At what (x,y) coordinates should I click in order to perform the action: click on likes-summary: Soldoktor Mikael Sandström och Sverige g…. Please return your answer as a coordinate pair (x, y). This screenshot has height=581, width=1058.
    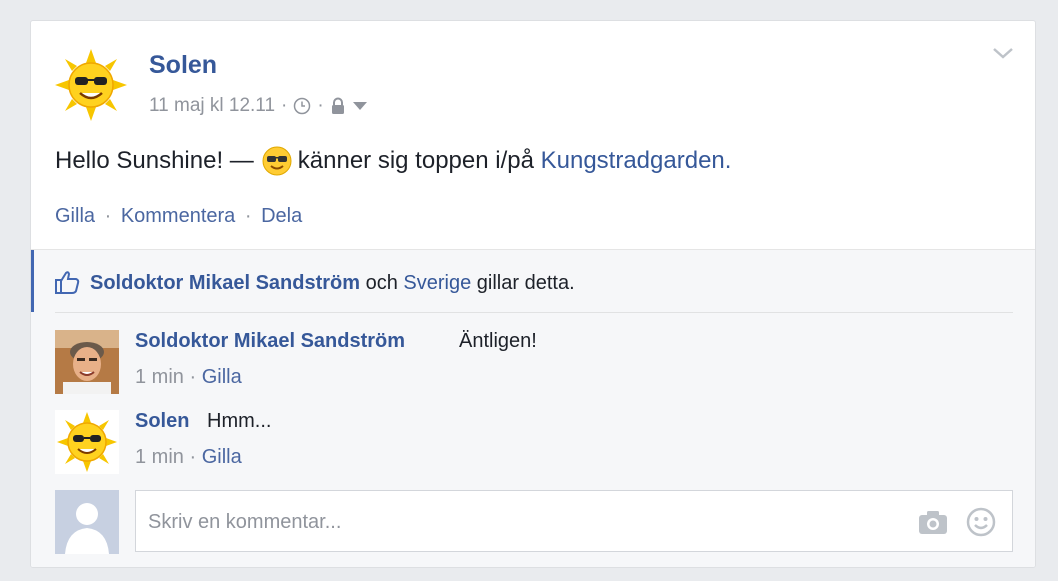
    Looking at the image, I should click on (533, 281).